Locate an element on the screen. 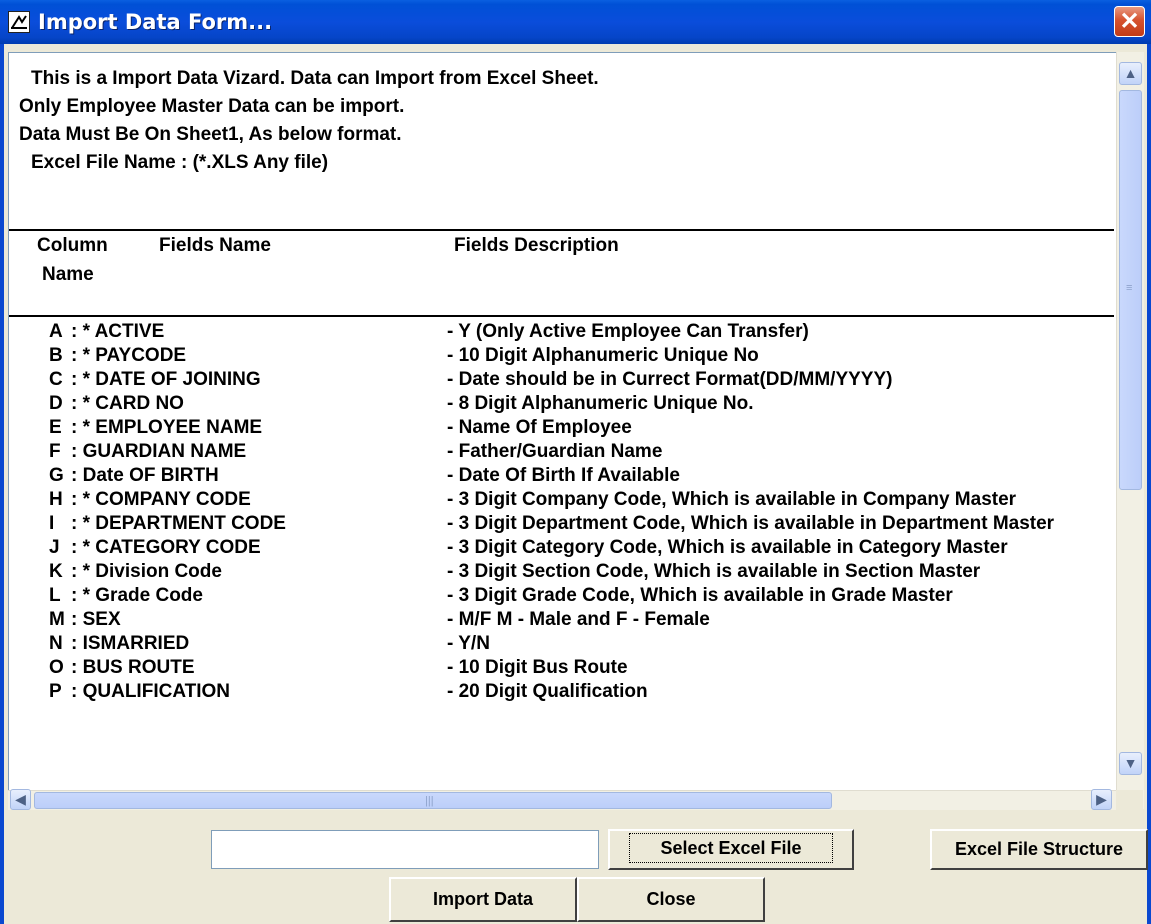 The width and height of the screenshot is (1151, 924). row-field-name: : * EMPLOYEE NAME is located at coordinates (167, 427).